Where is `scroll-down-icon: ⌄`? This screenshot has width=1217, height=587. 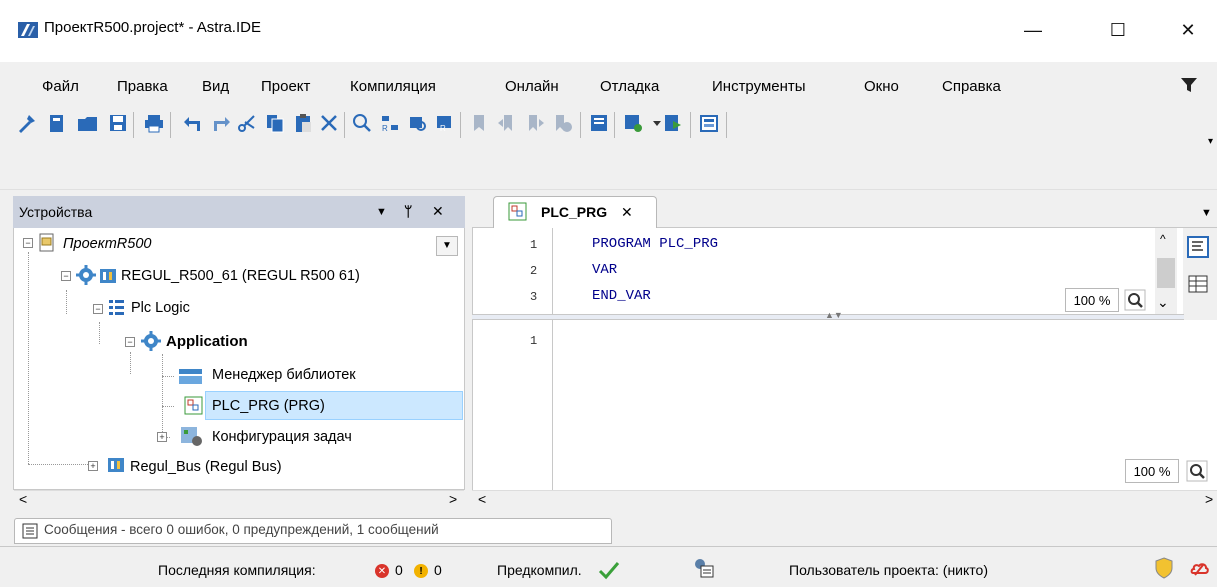 scroll-down-icon: ⌄ is located at coordinates (1163, 302).